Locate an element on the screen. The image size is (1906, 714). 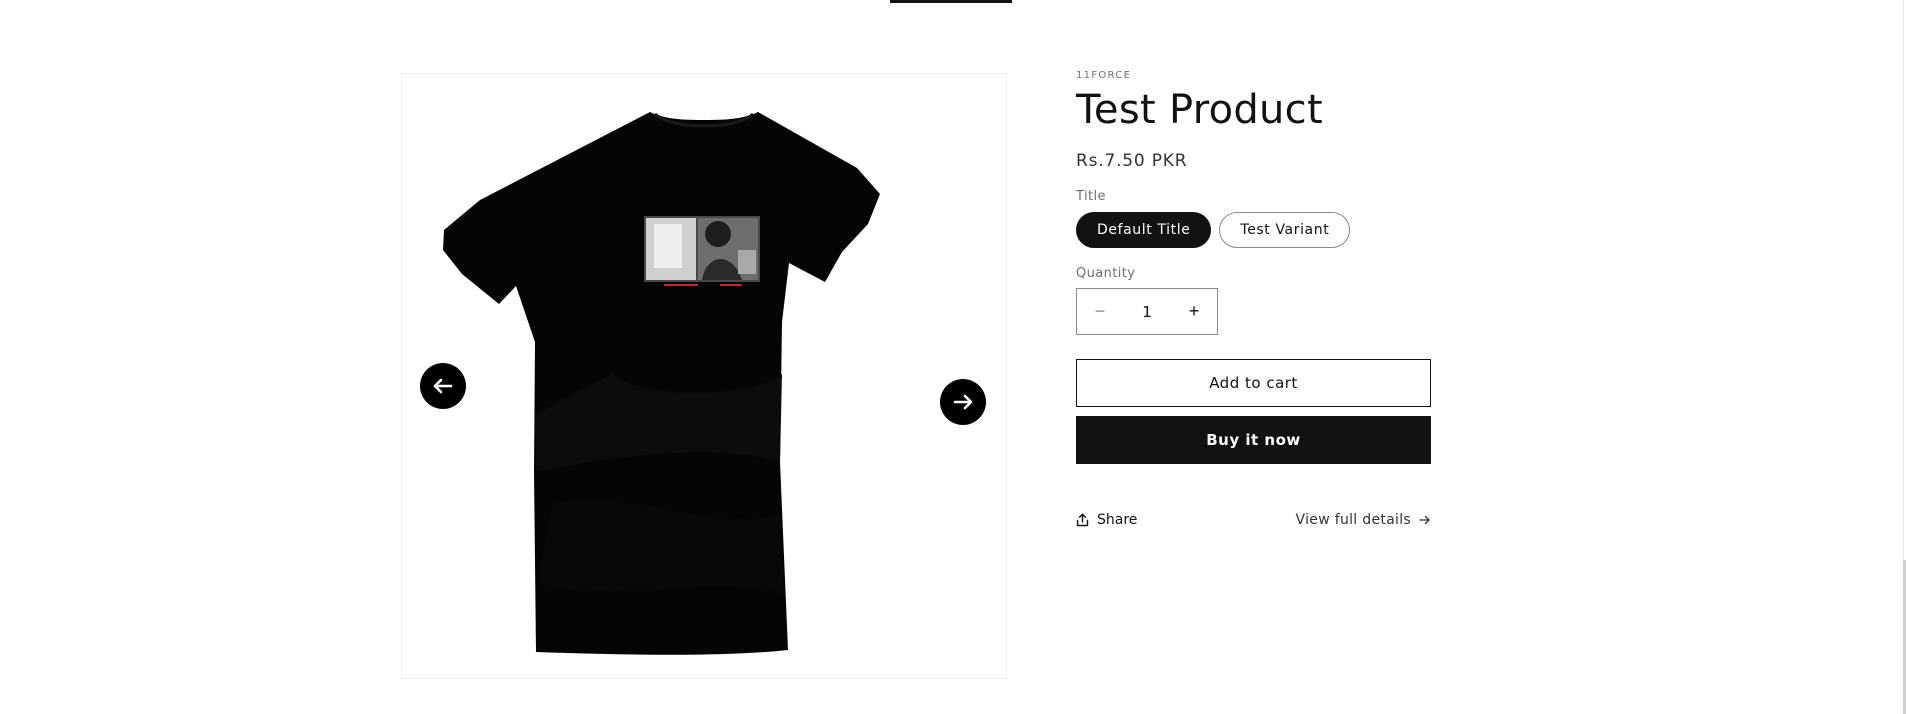
view-full-details-link: View full details is located at coordinates (1363, 520).